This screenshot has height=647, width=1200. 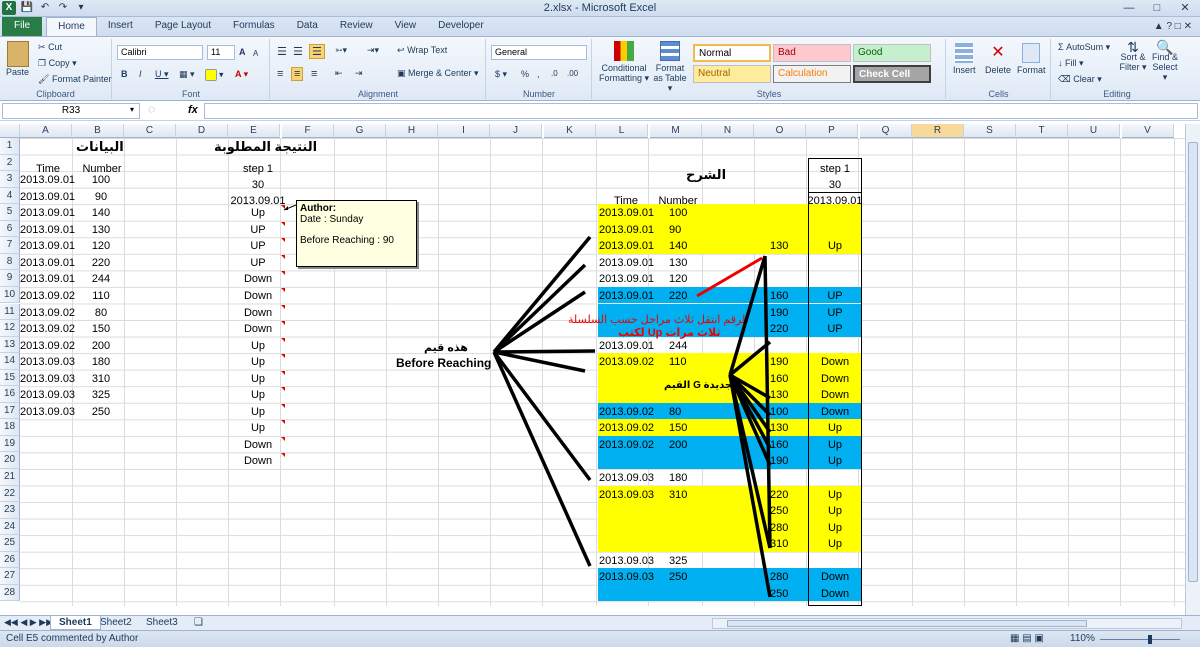 What do you see at coordinates (632, 416) in the screenshot?
I see `annotation-lines` at bounding box center [632, 416].